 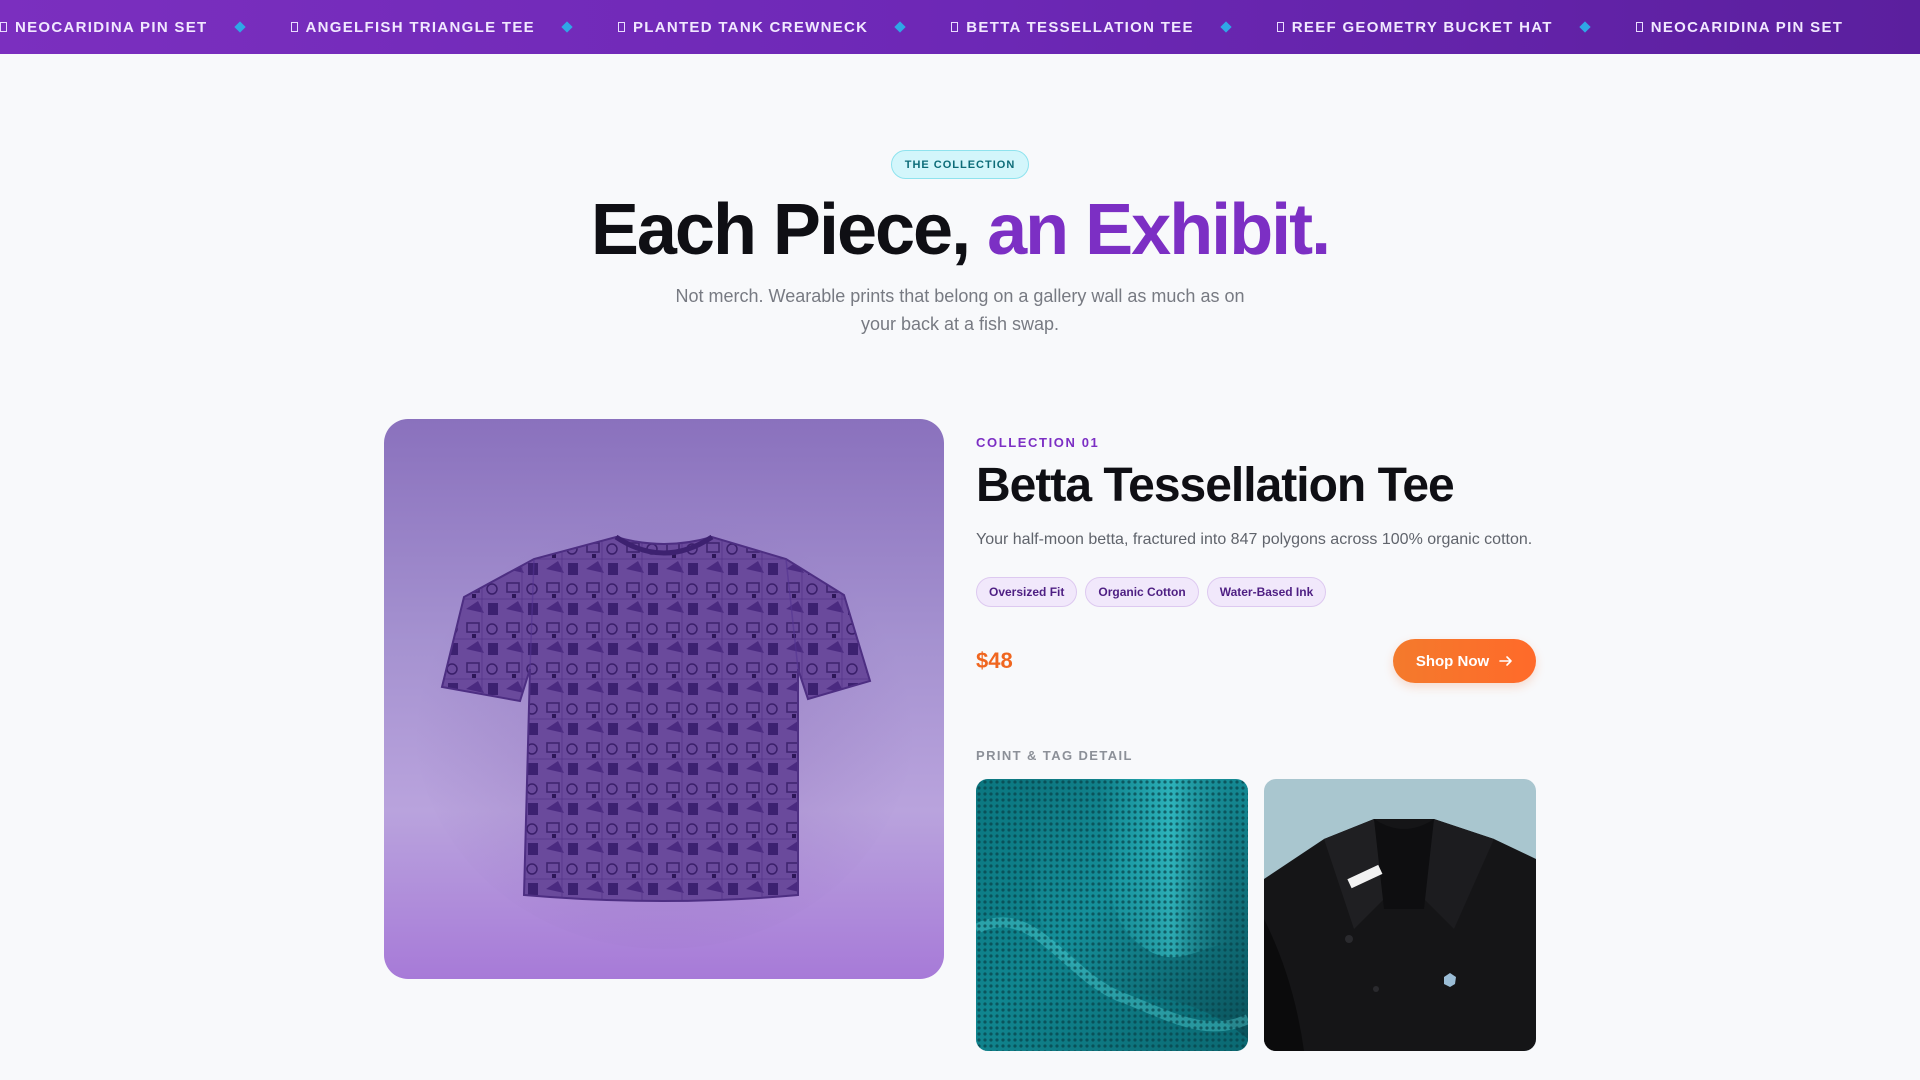 I want to click on tag-organic-cotton: Organic Cotton, so click(x=1142, y=592).